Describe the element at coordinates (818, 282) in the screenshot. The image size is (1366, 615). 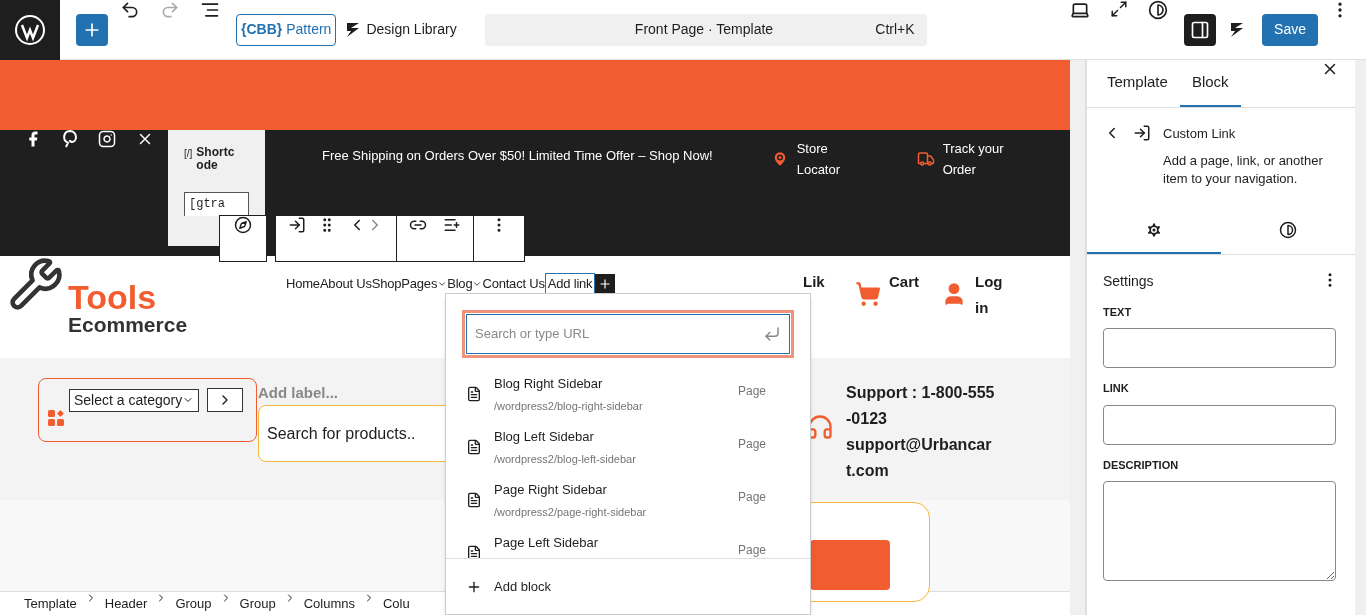
I see `header-action-link: Lik` at that location.